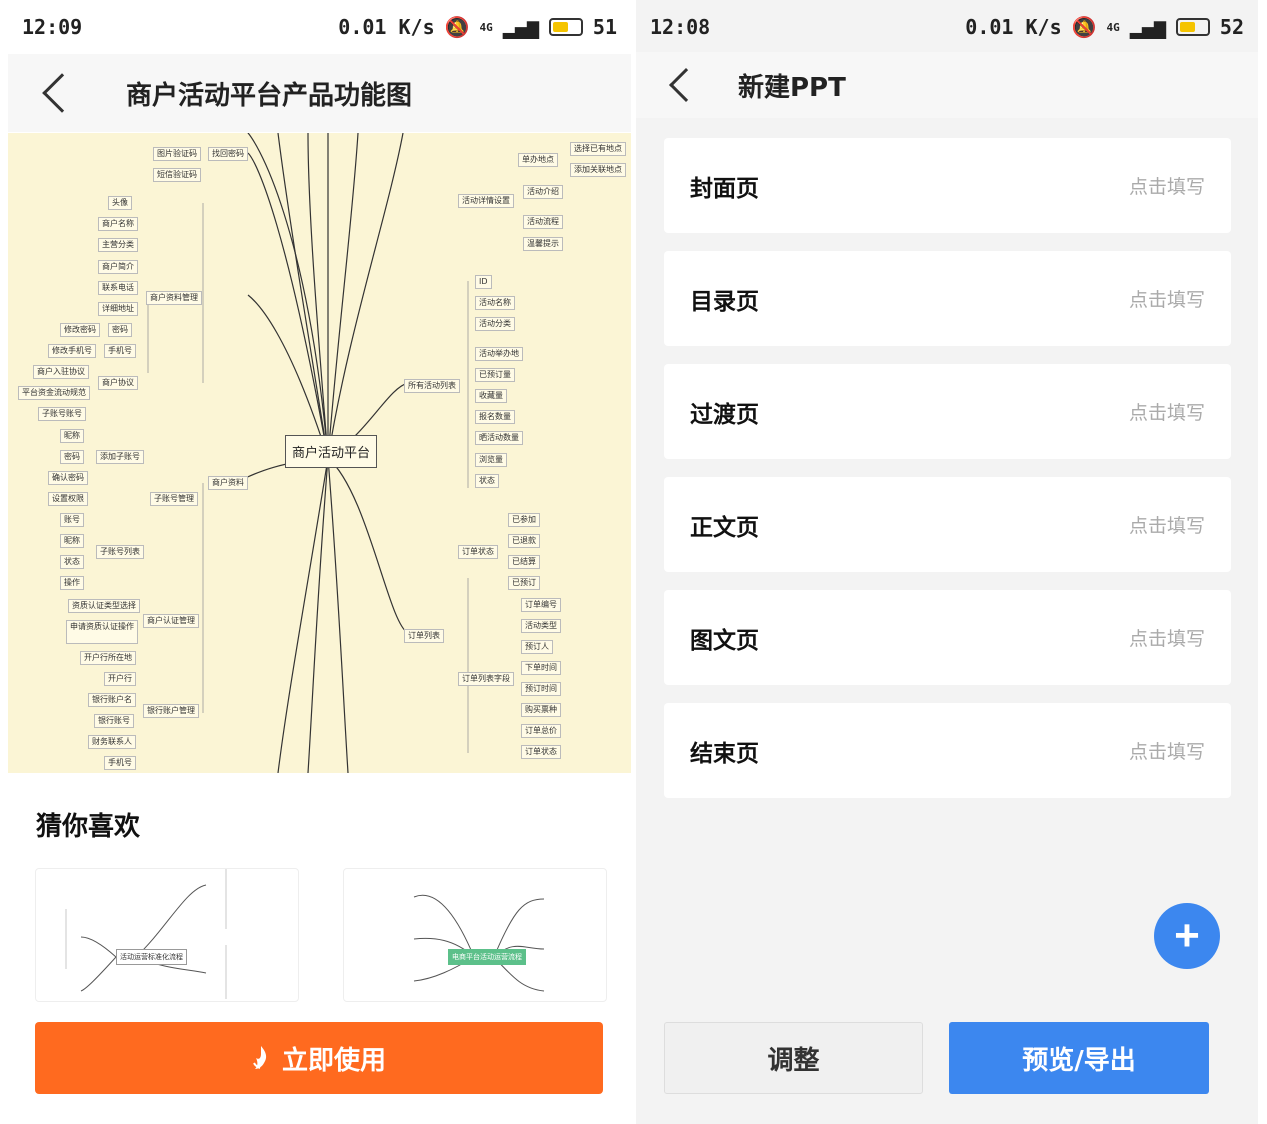 The width and height of the screenshot is (1267, 1124). What do you see at coordinates (120, 457) in the screenshot?
I see `mm-node: 添加子账号` at bounding box center [120, 457].